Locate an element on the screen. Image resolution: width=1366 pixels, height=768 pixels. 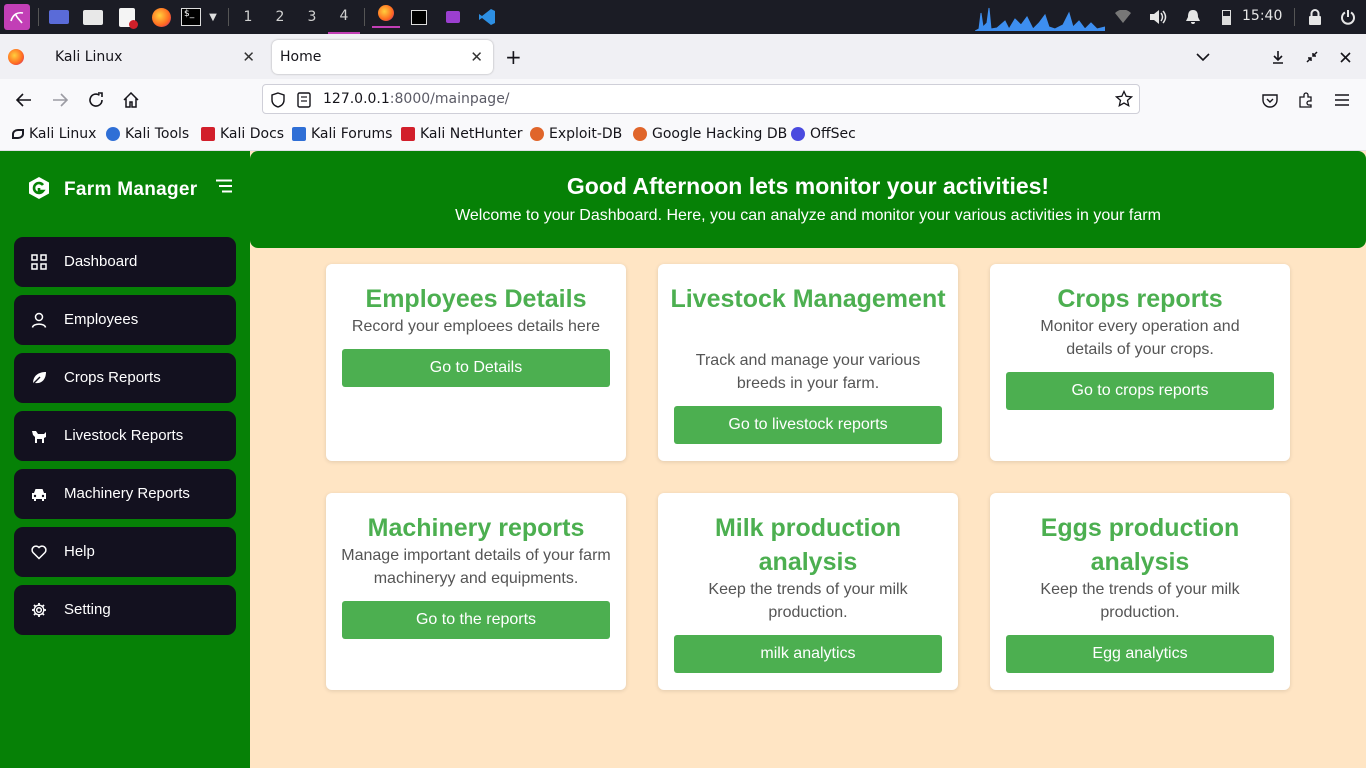
bookmark-kali-linux: Kali Linux is located at coordinates (54, 134).